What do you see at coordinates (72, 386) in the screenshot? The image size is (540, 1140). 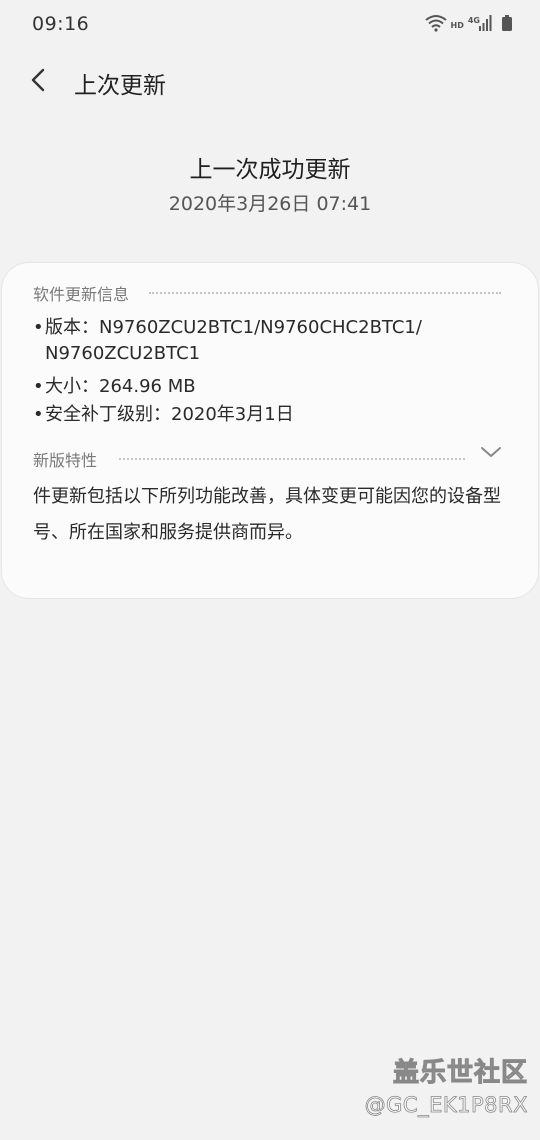 I see `size-label: 大小：` at bounding box center [72, 386].